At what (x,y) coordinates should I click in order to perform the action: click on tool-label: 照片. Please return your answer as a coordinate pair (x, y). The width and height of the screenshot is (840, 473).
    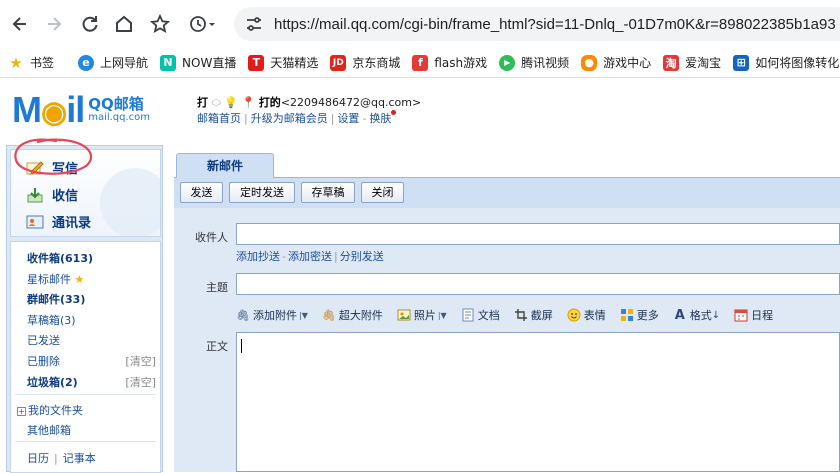
    Looking at the image, I should click on (424, 315).